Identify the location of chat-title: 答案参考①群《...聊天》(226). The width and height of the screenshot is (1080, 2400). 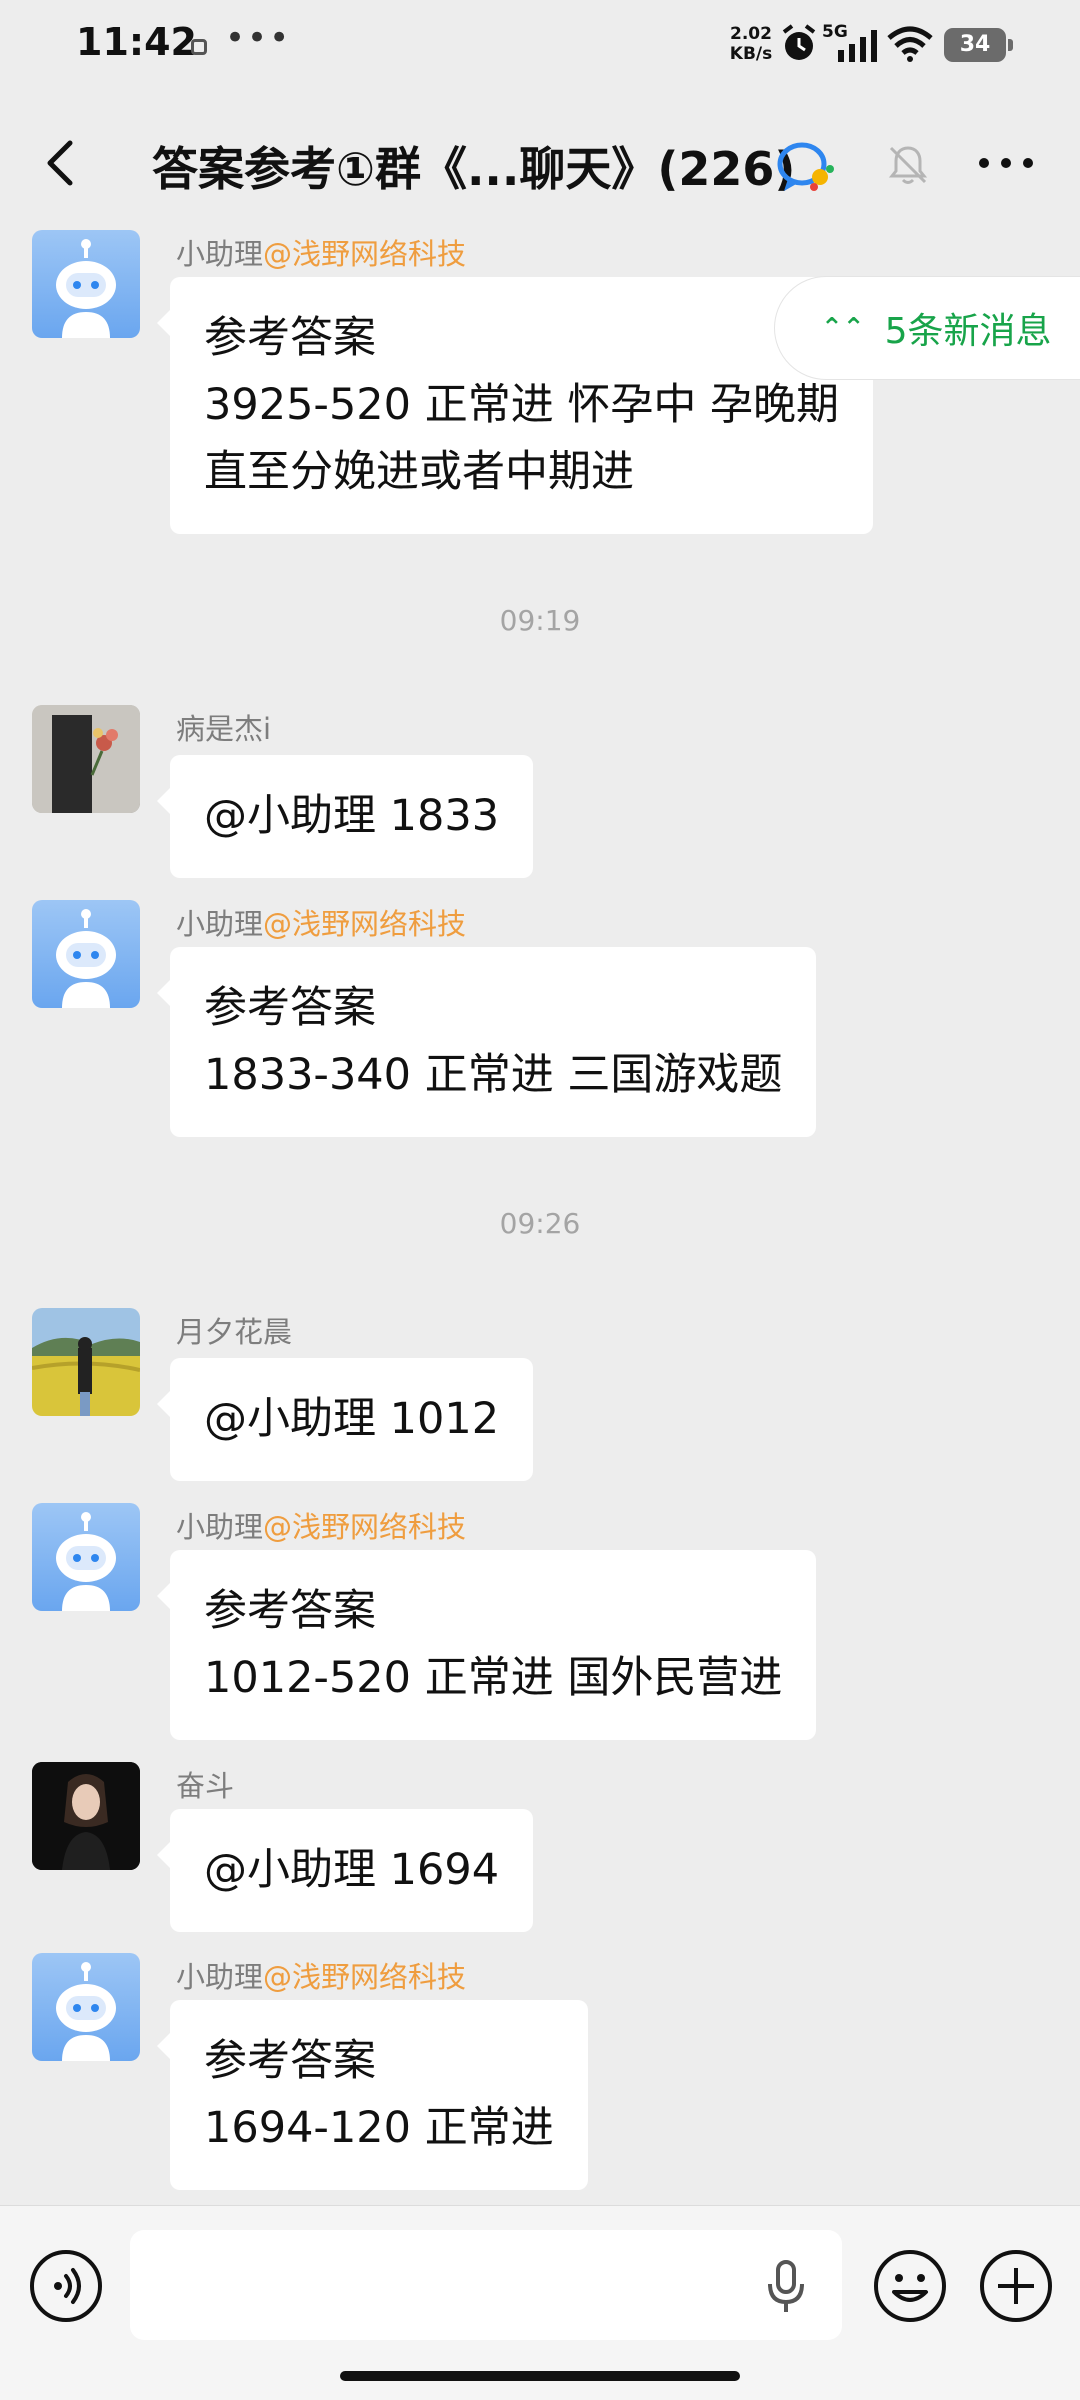
(474, 169).